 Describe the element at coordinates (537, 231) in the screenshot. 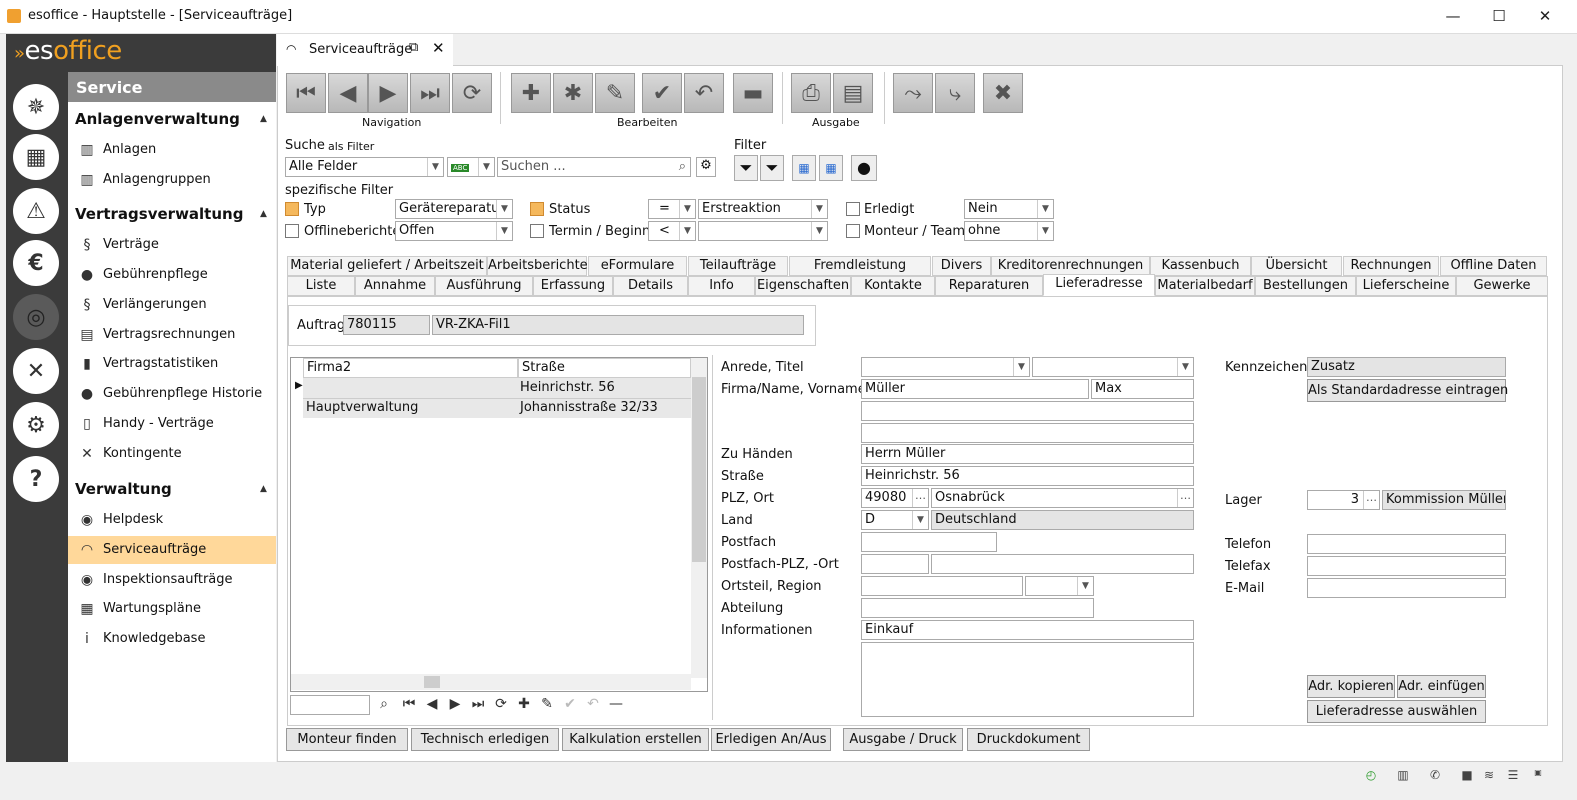

I see `termin-checkbox` at that location.